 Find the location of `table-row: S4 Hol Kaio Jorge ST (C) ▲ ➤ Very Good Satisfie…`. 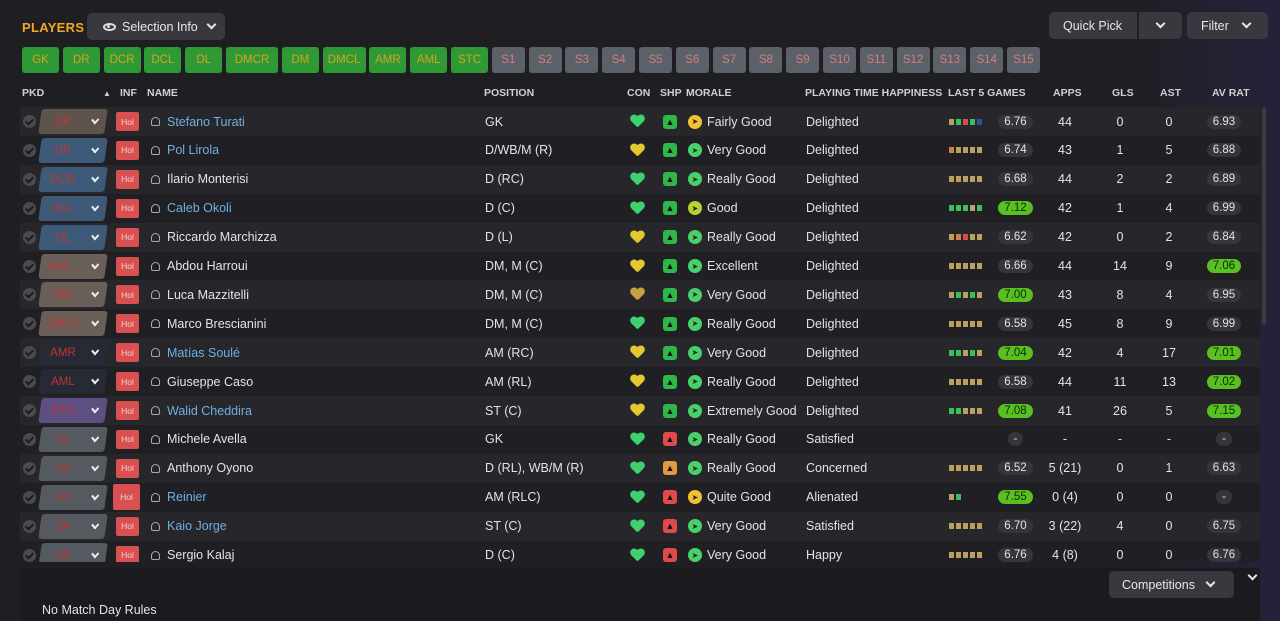

table-row: S4 Hol Kaio Jorge ST (C) ▲ ➤ Very Good Satisfie… is located at coordinates (640, 526).